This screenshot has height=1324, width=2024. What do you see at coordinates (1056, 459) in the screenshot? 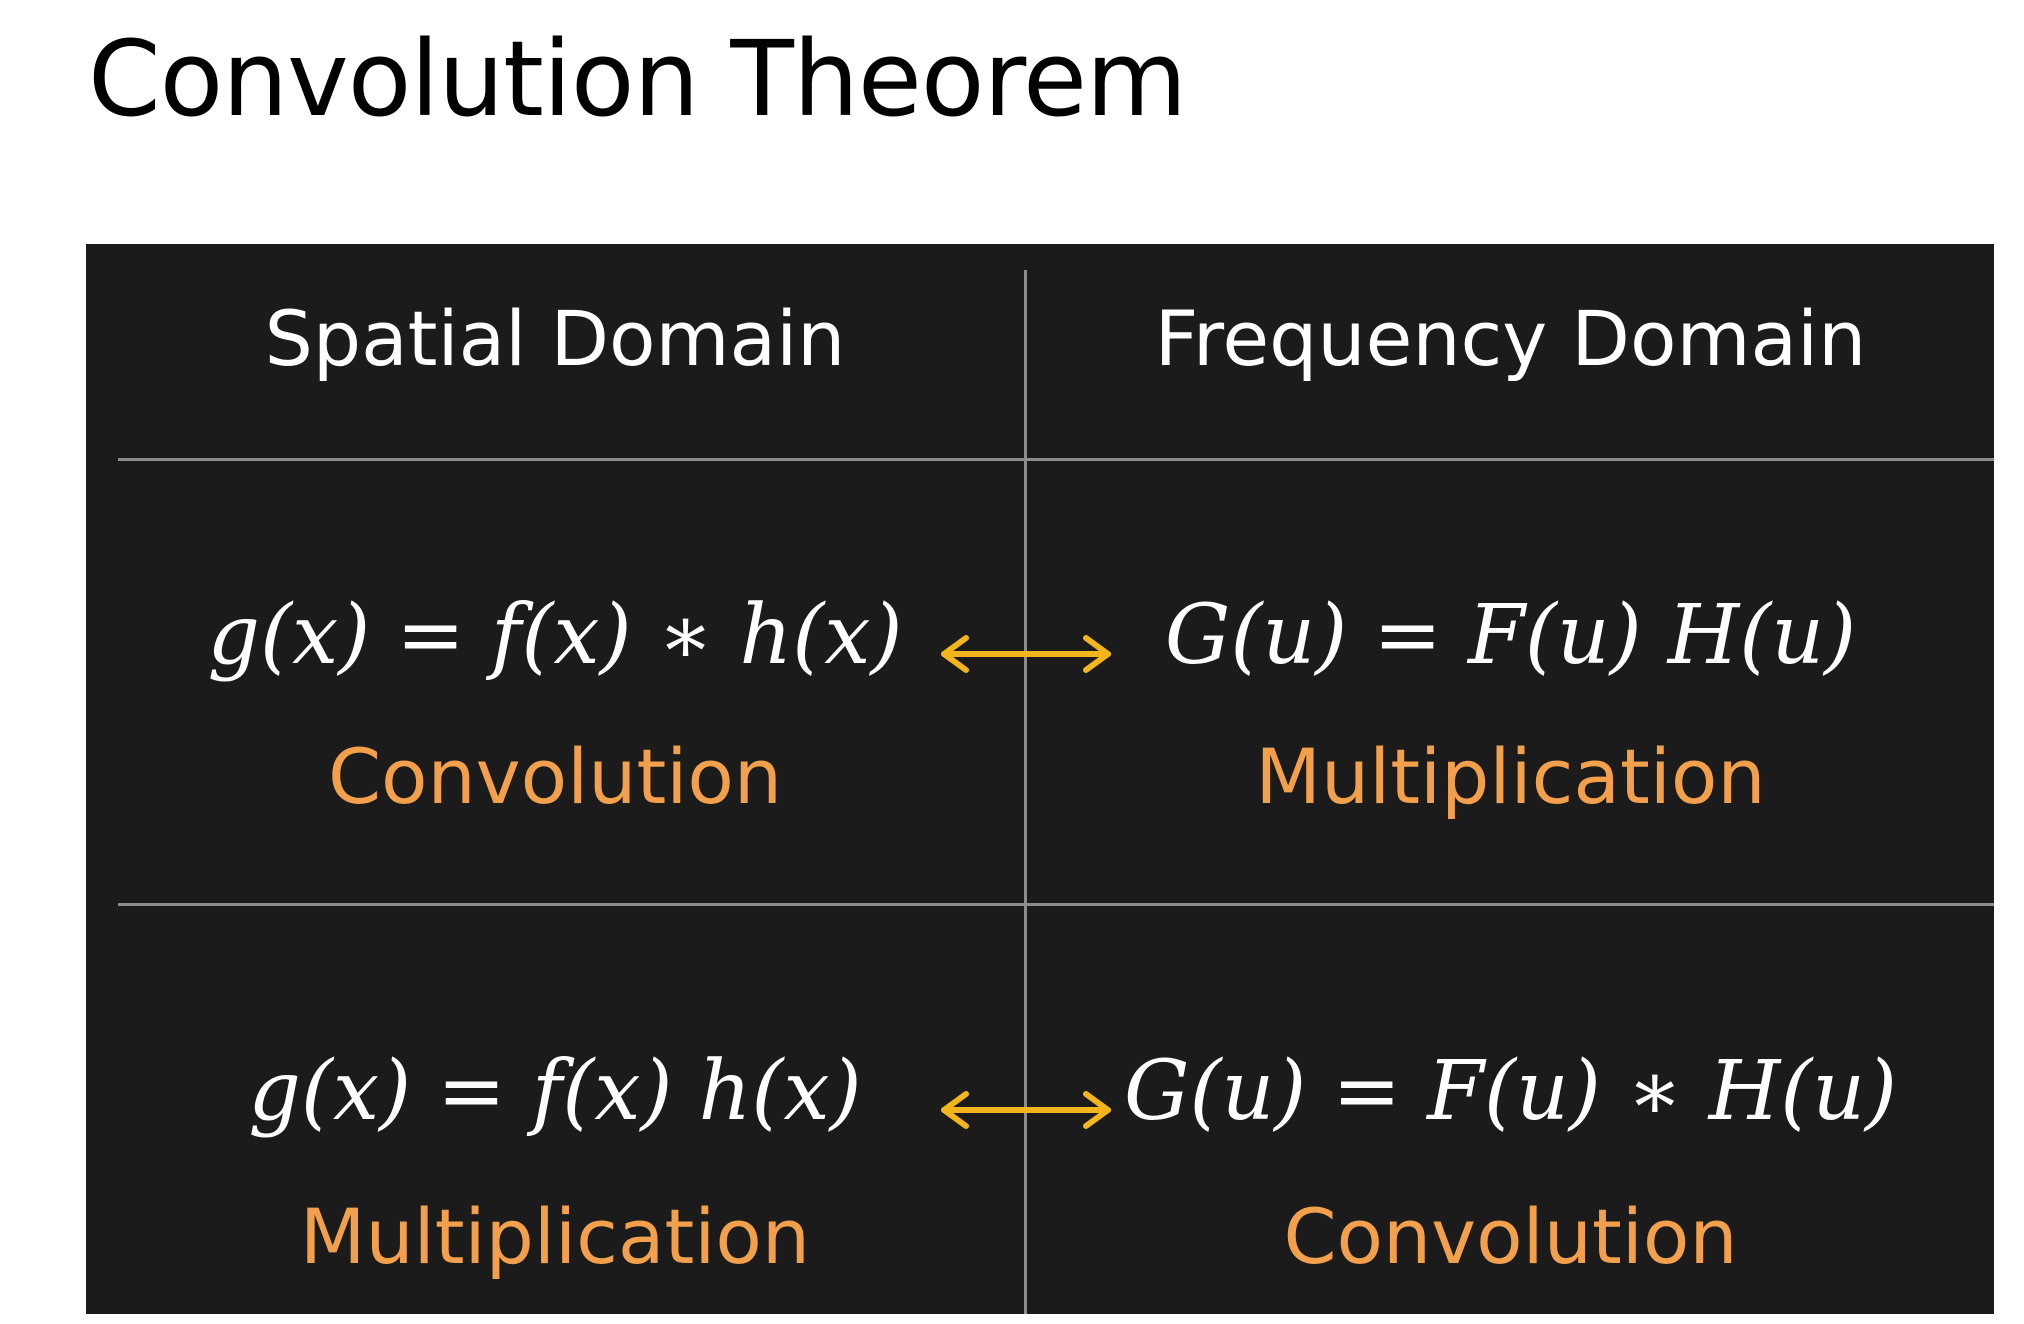
I see `header-divider` at bounding box center [1056, 459].